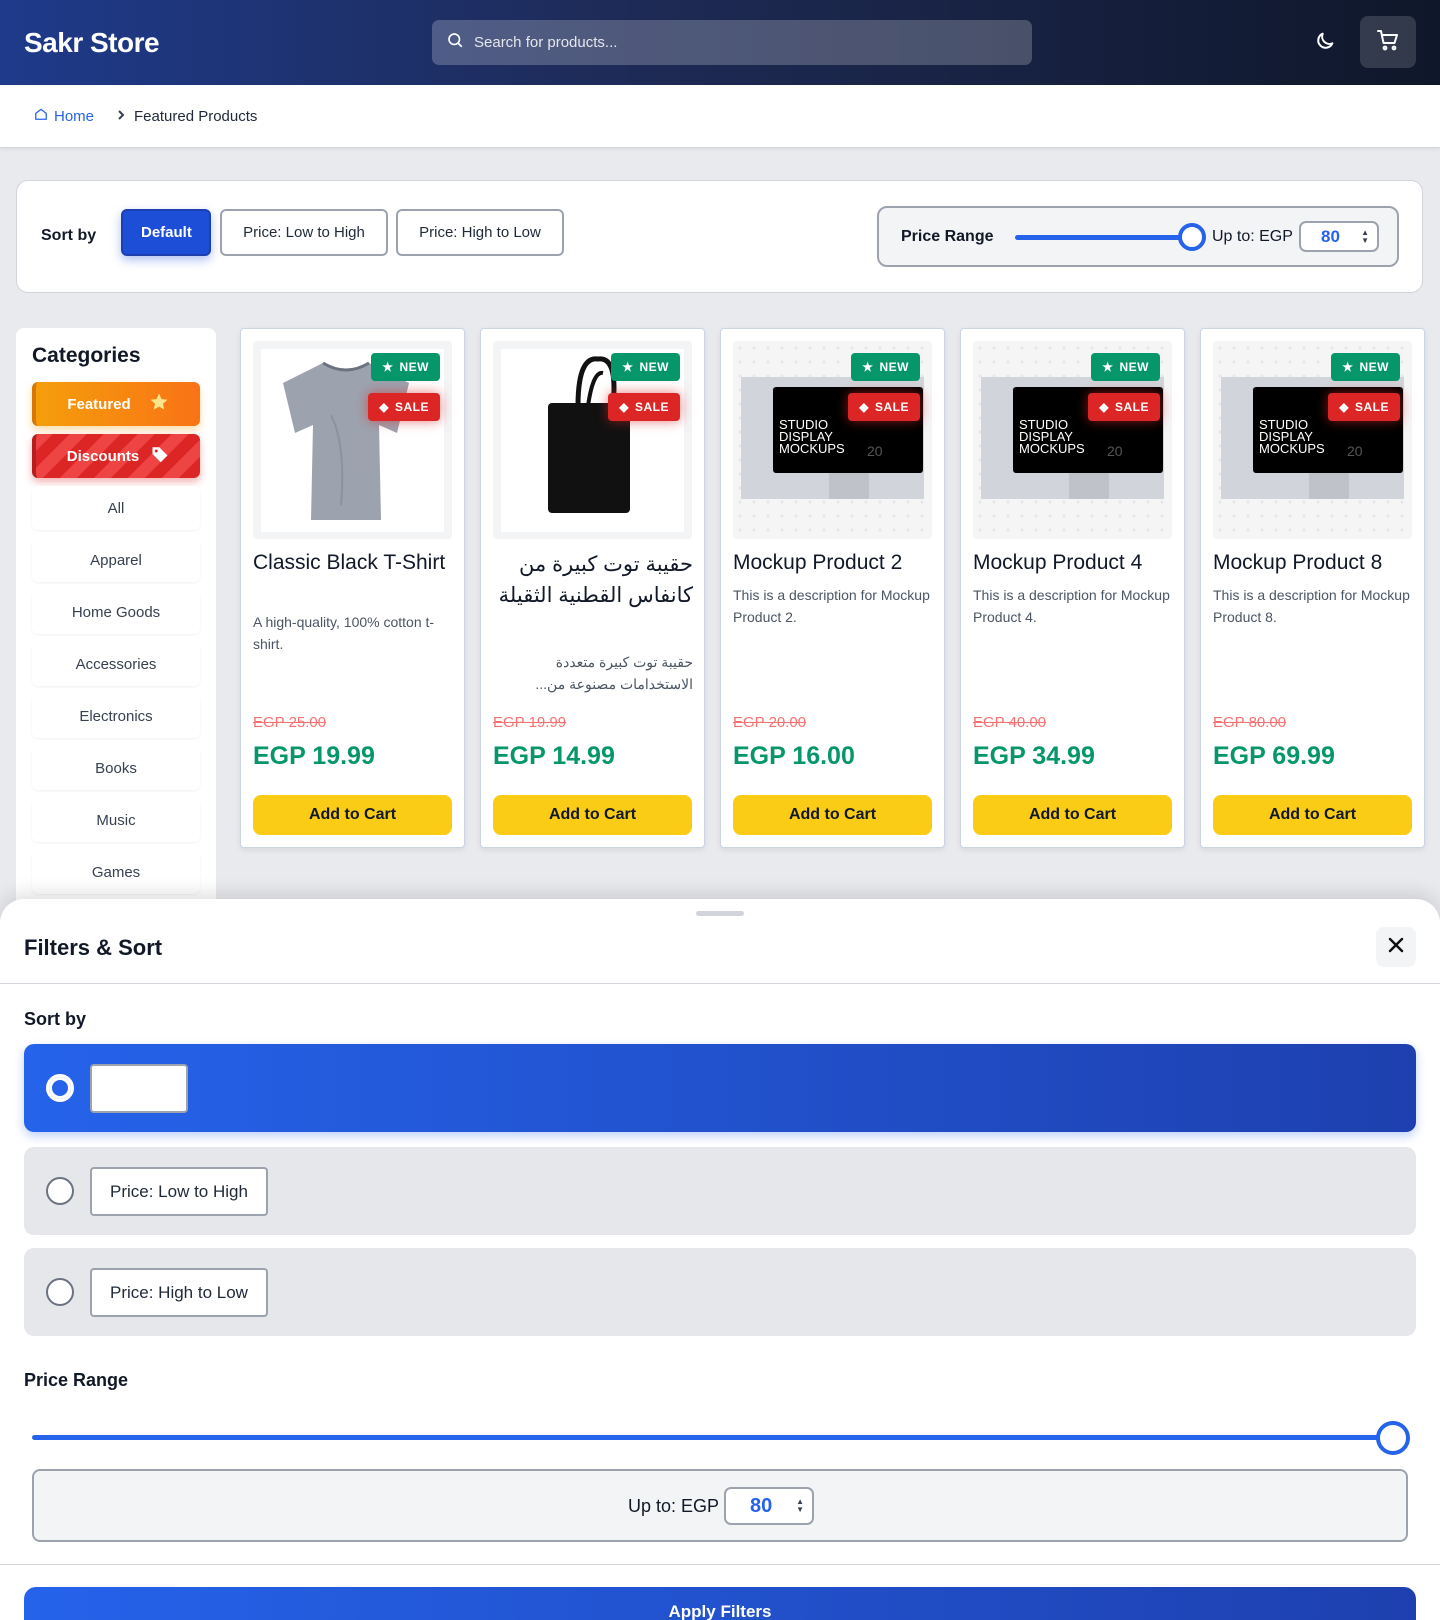 Image resolution: width=1440 pixels, height=1620 pixels. I want to click on product-title: Mockup Product 8, so click(1313, 563).